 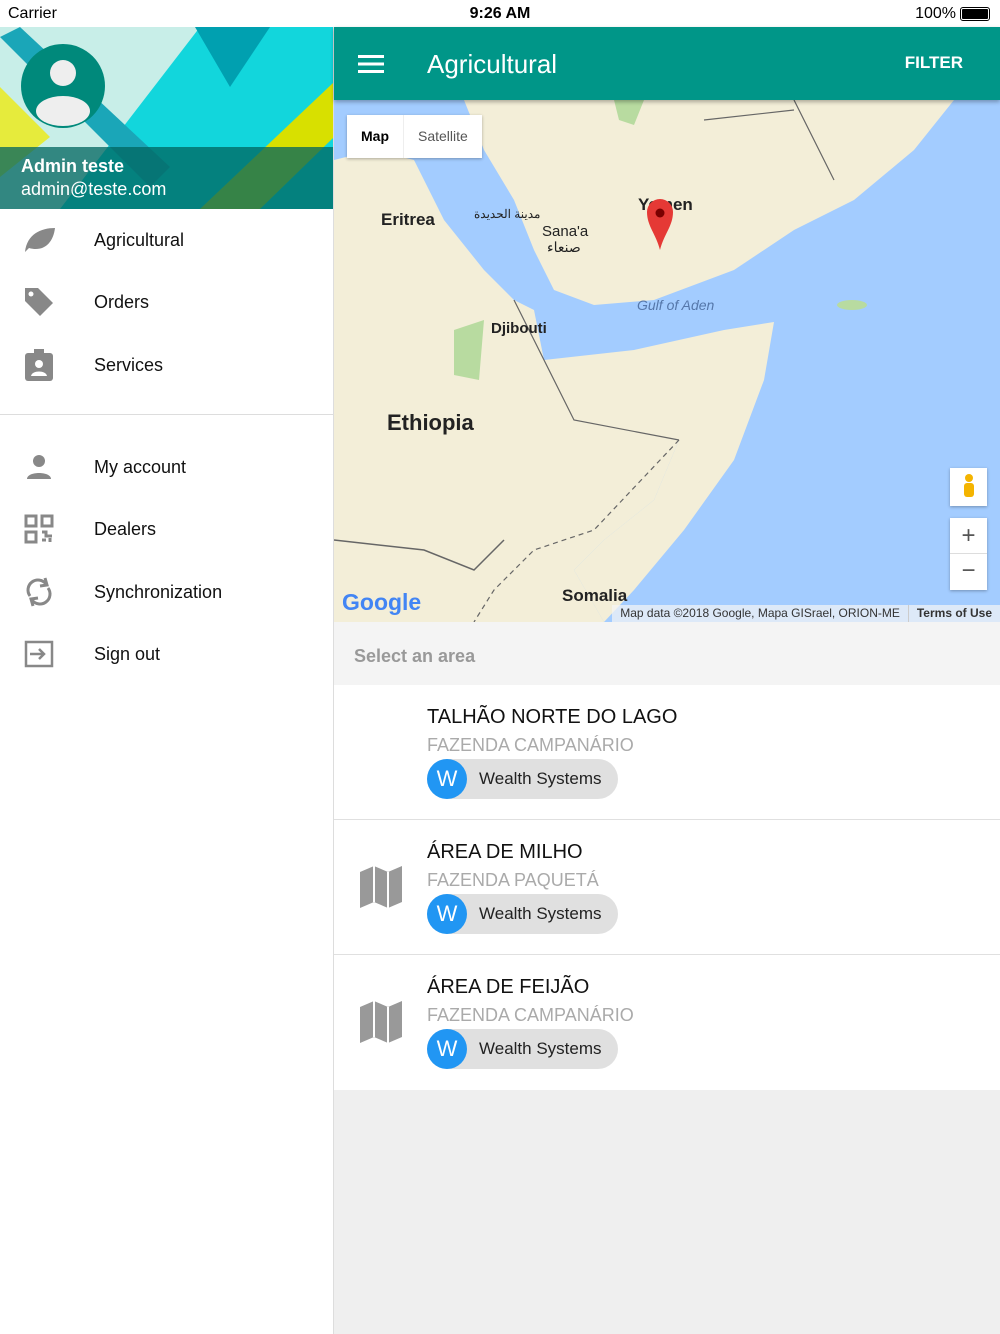 What do you see at coordinates (519, 328) in the screenshot?
I see `map-label-djibouti: Djibouti` at bounding box center [519, 328].